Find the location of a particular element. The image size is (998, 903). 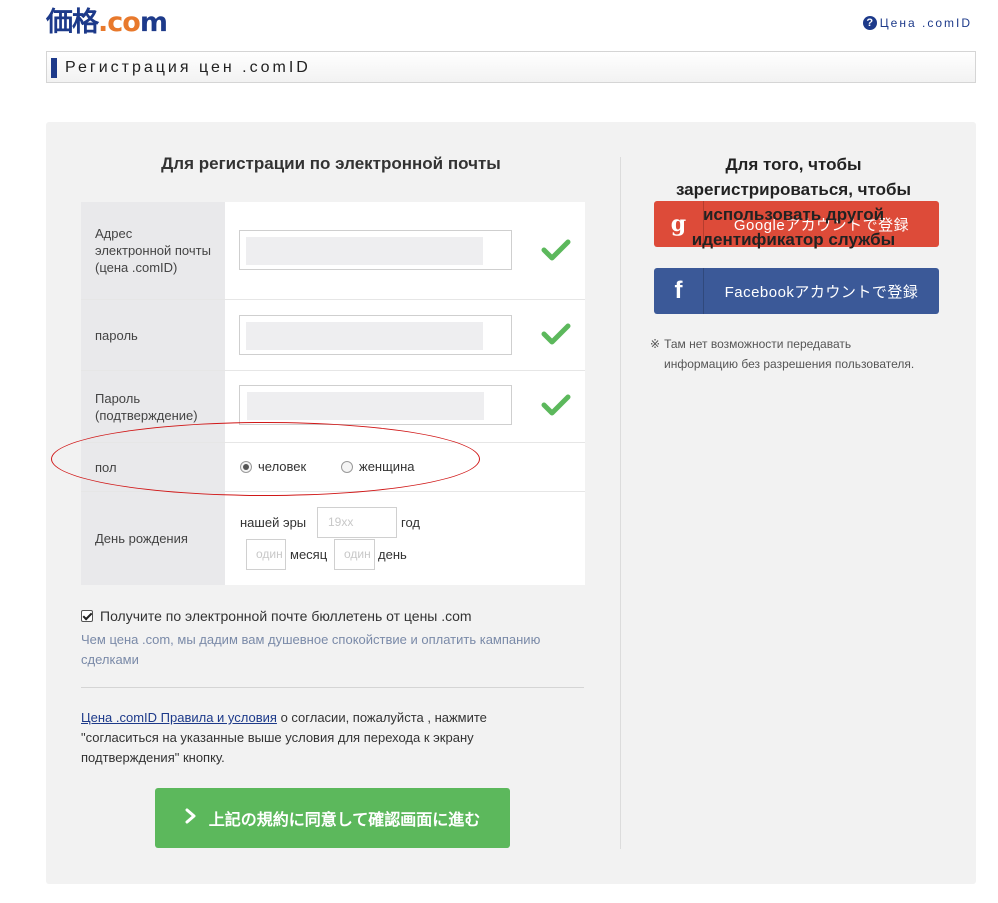

birthday-label: День рождения is located at coordinates (153, 538).